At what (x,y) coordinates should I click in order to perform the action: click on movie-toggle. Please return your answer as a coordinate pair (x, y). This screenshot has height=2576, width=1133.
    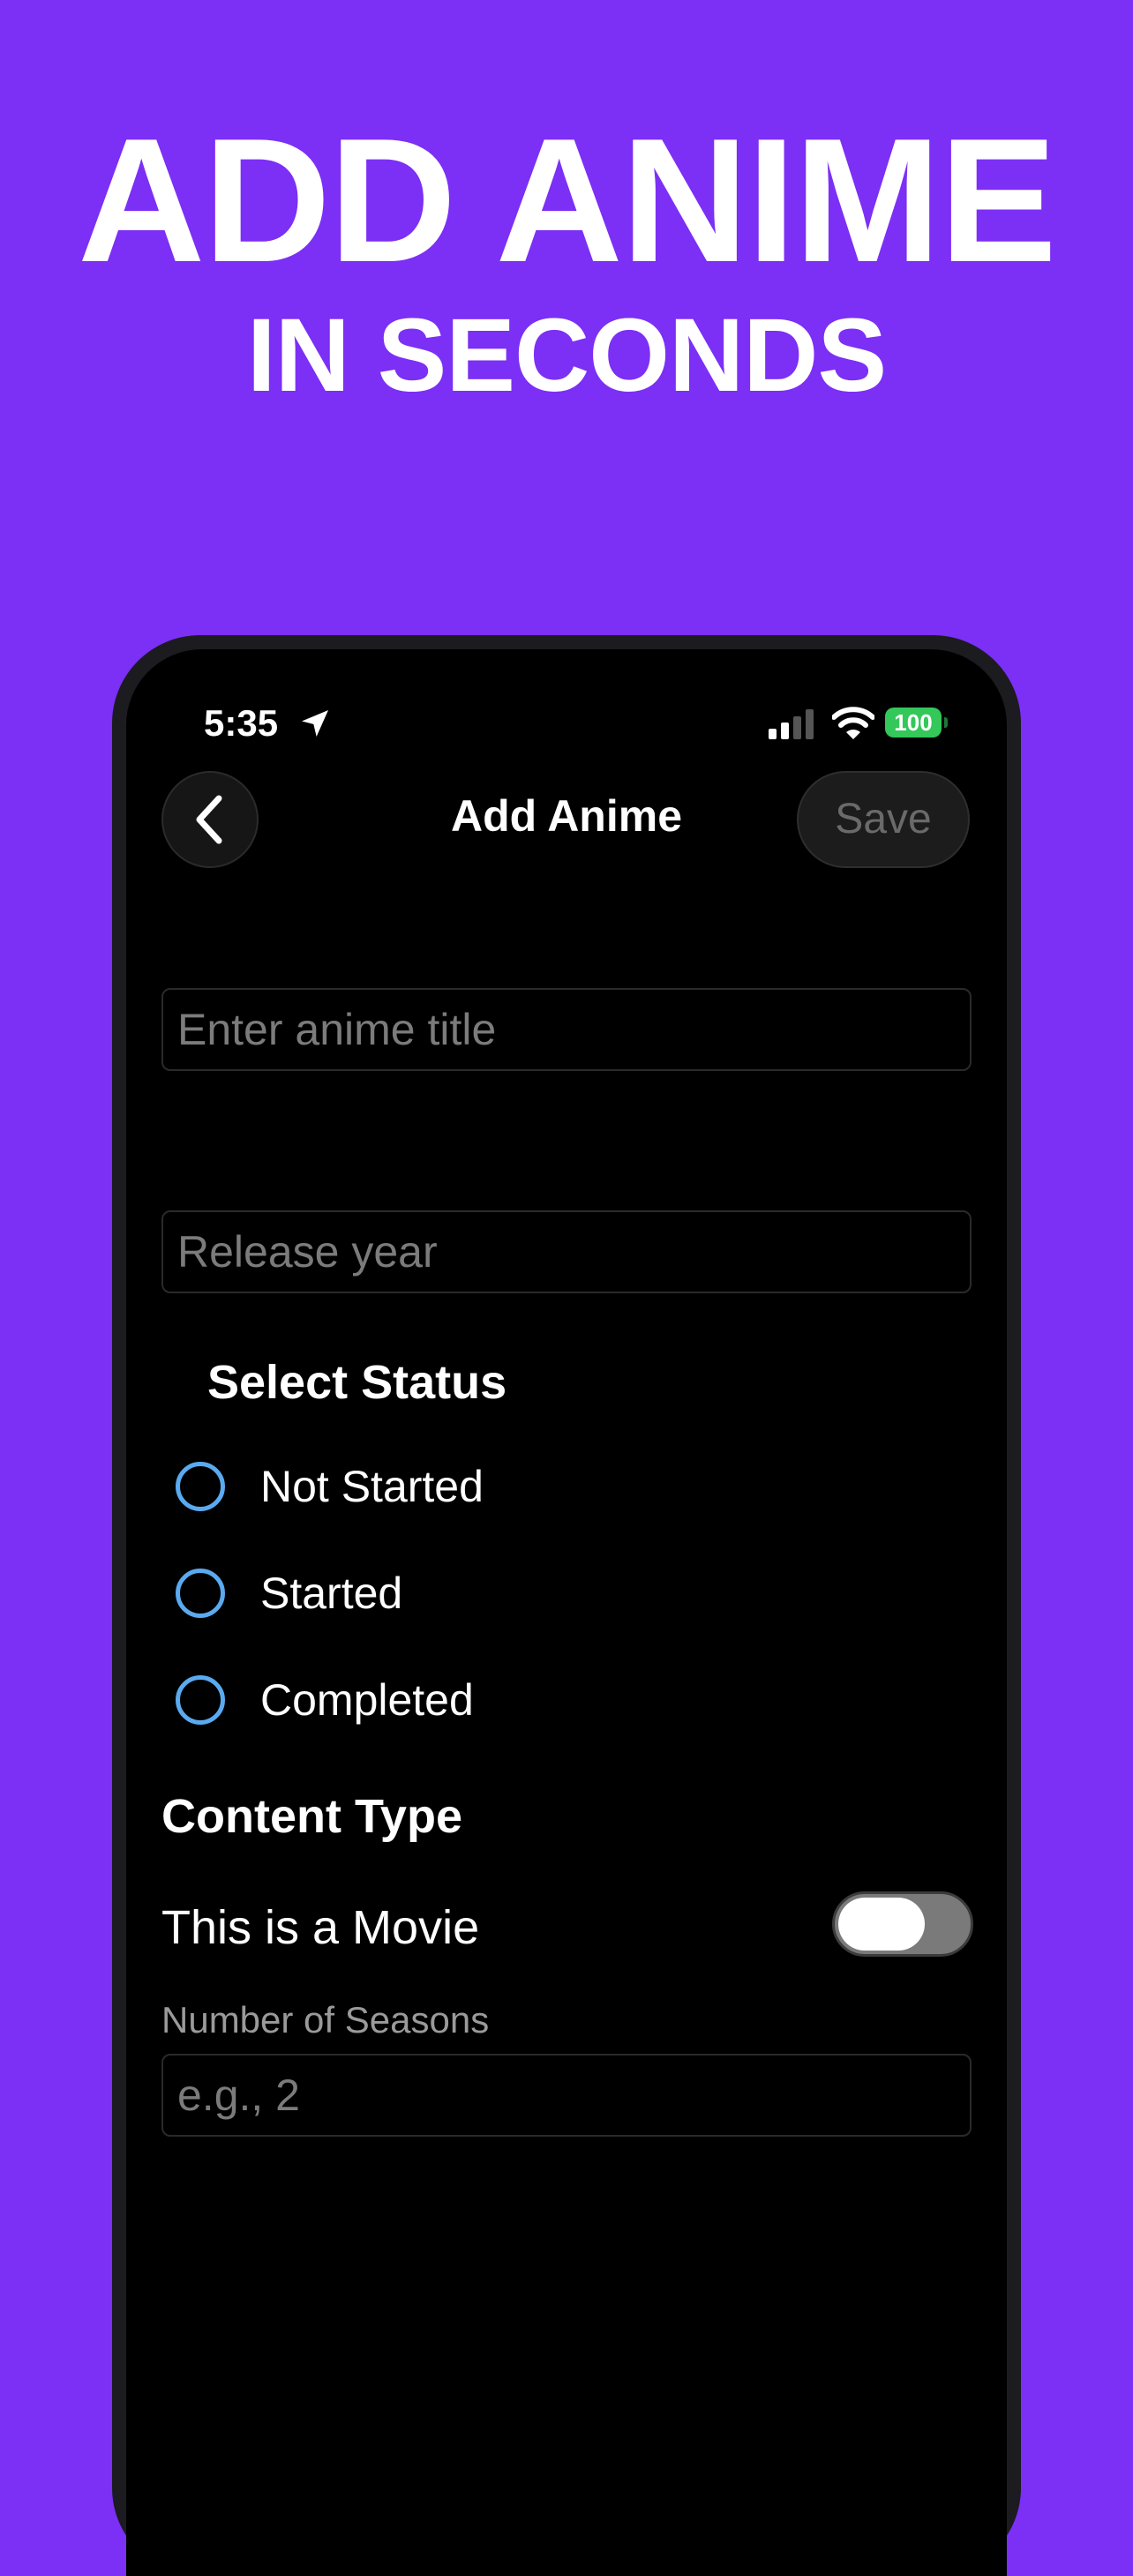
    Looking at the image, I should click on (902, 1924).